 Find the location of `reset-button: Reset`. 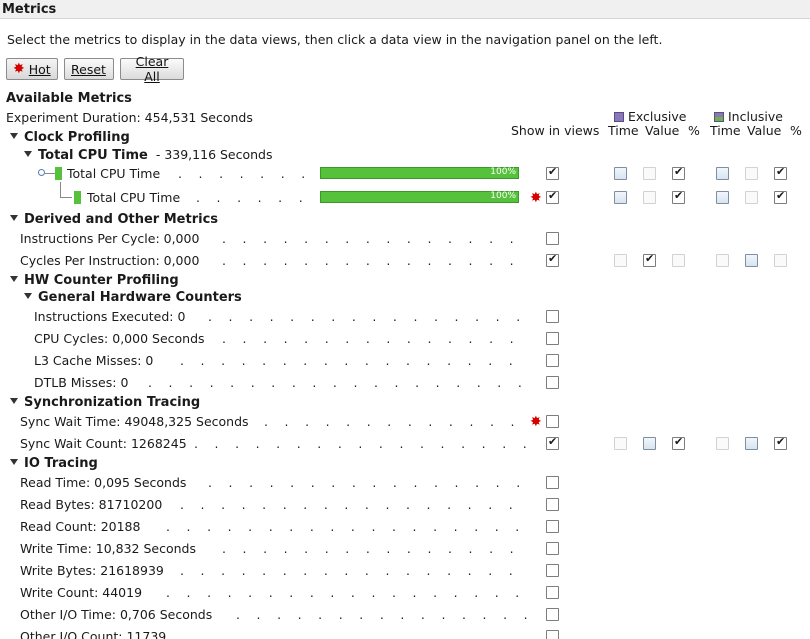

reset-button: Reset is located at coordinates (89, 69).